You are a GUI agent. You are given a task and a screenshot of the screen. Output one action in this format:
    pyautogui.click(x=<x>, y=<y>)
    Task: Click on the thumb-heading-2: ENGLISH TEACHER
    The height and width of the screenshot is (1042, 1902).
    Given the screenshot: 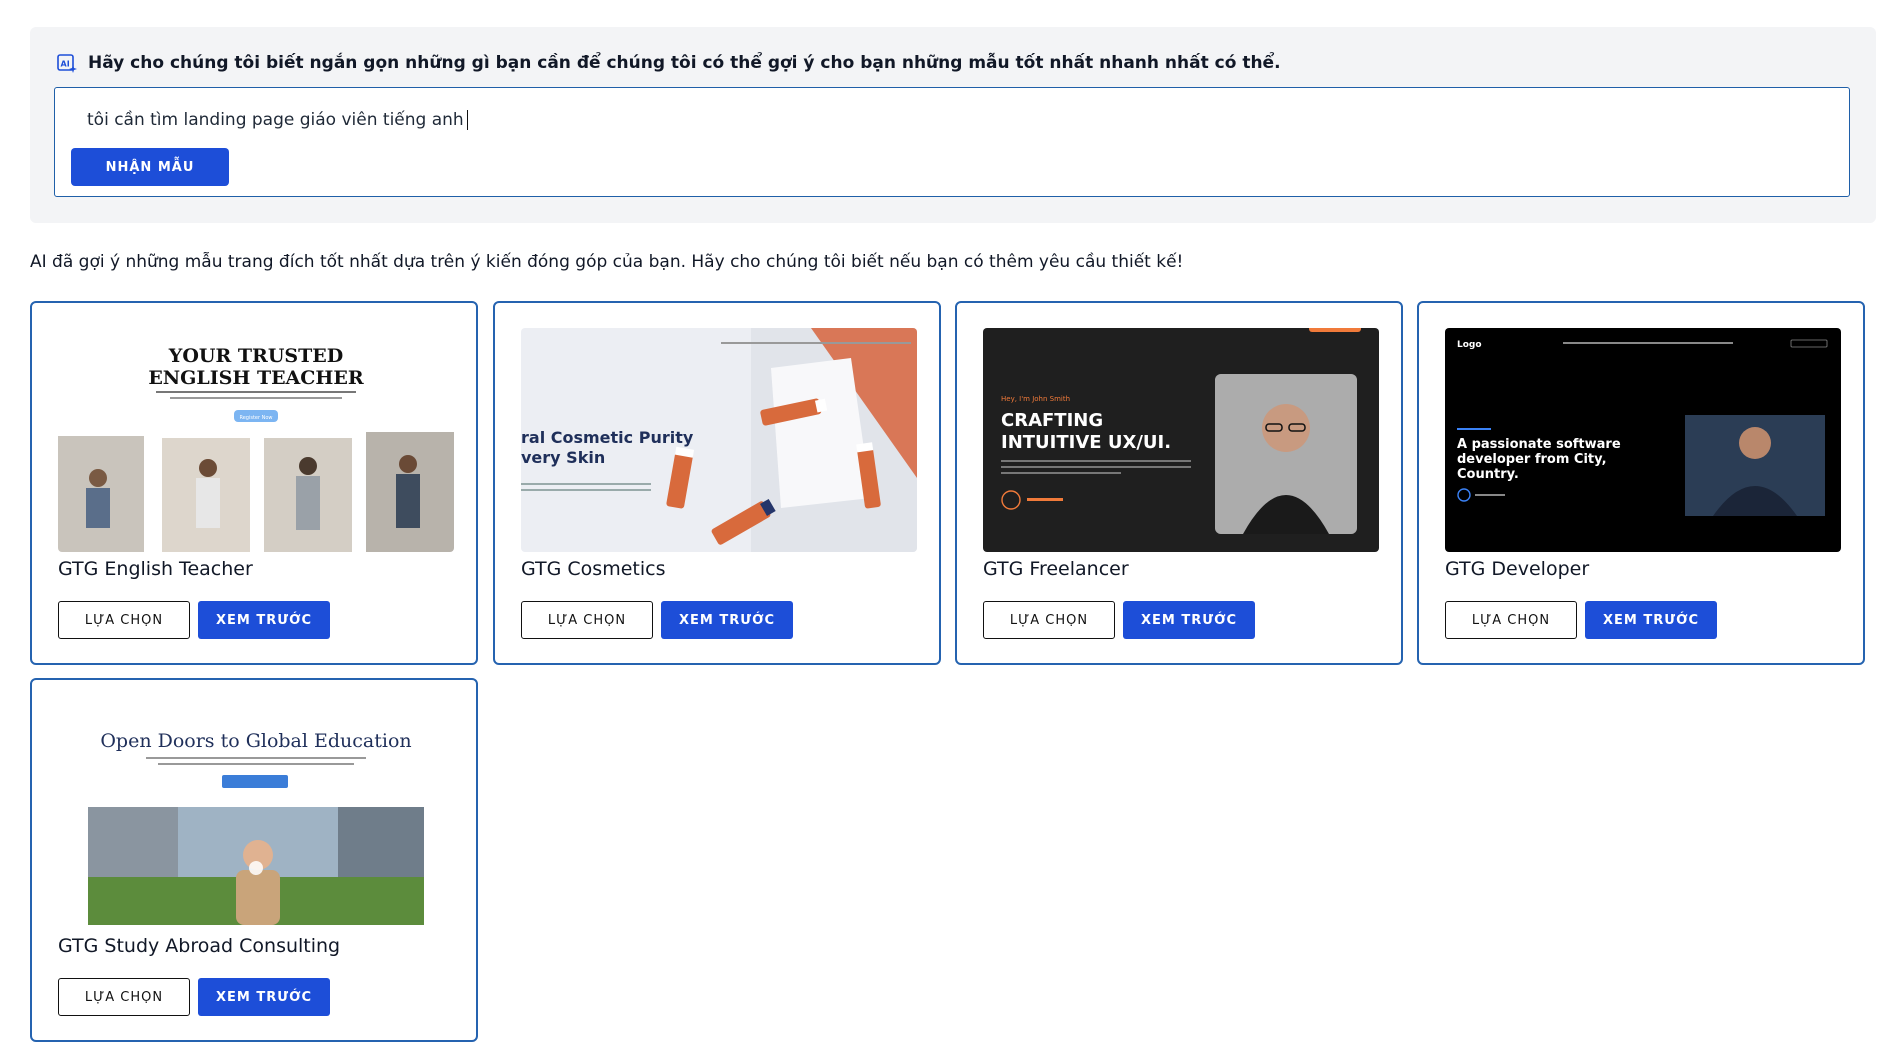 What is the action you would take?
    pyautogui.click(x=256, y=378)
    